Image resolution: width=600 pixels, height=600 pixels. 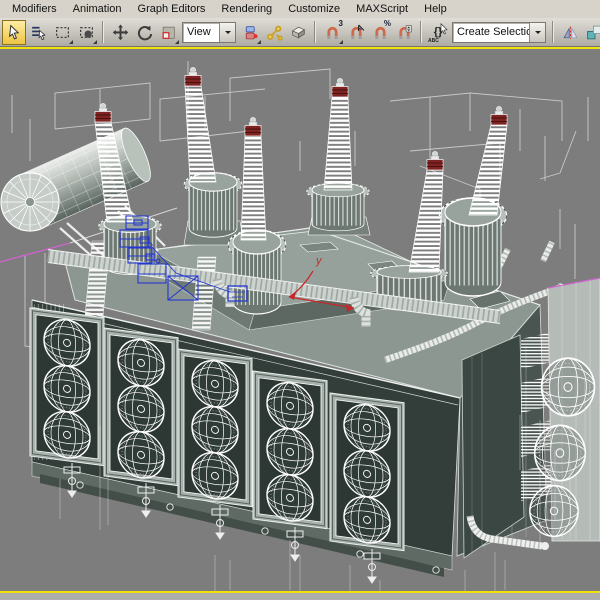 I want to click on select-object-button, so click(x=14, y=32).